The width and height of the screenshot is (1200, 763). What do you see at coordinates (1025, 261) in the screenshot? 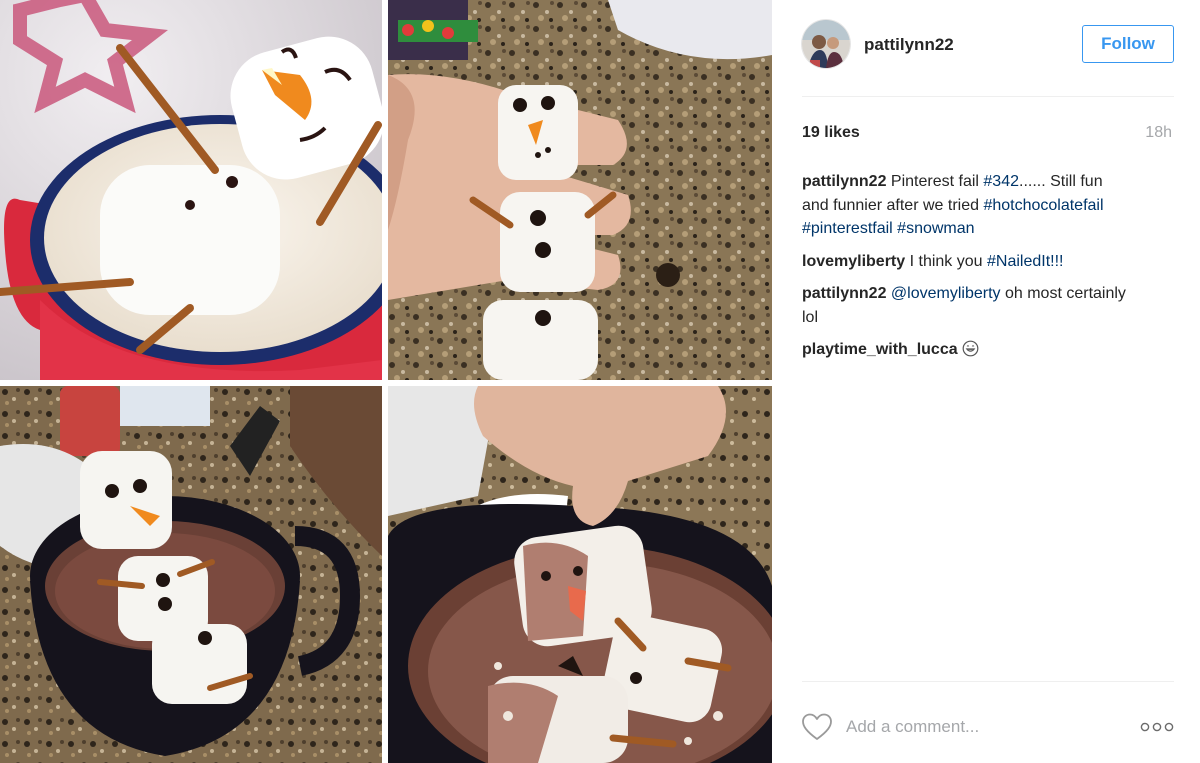
I see `hashtag-link: #NailedIt!!!` at bounding box center [1025, 261].